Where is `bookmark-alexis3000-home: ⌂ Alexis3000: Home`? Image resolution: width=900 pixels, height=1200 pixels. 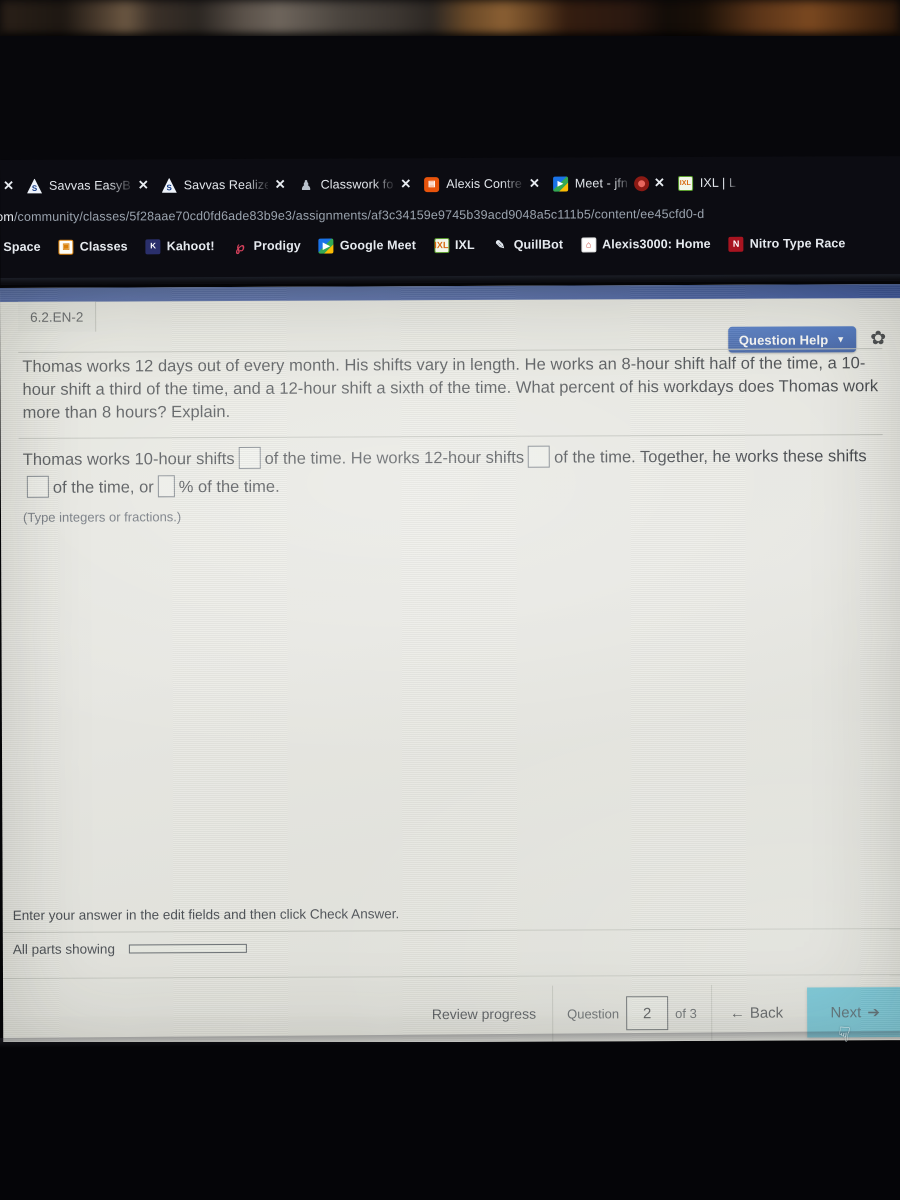
bookmark-alexis3000-home: ⌂ Alexis3000: Home is located at coordinates (646, 244).